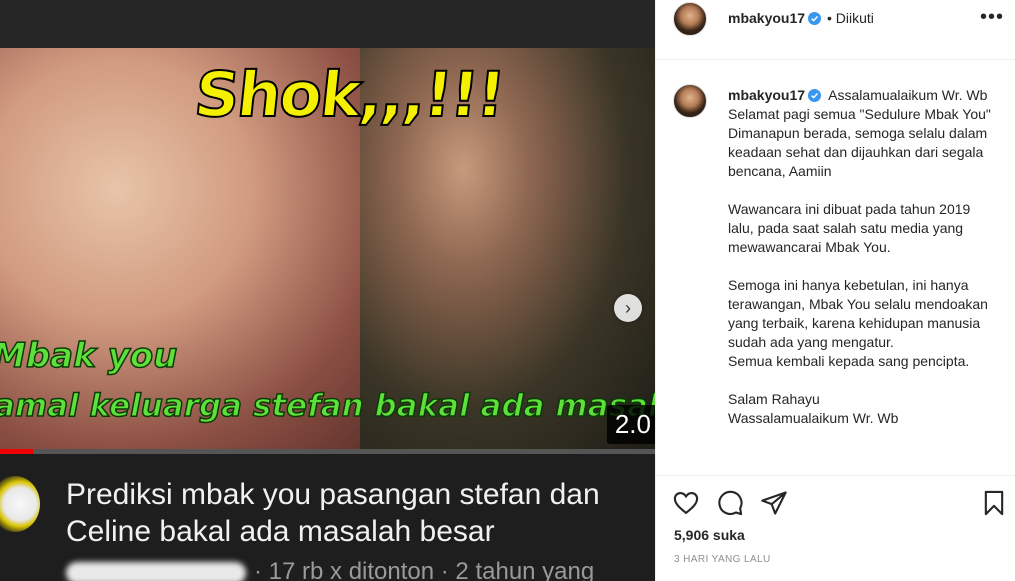 This screenshot has height=581, width=1015. What do you see at coordinates (722, 559) in the screenshot?
I see `post-timestamp: 3 HARI YANG LALU` at bounding box center [722, 559].